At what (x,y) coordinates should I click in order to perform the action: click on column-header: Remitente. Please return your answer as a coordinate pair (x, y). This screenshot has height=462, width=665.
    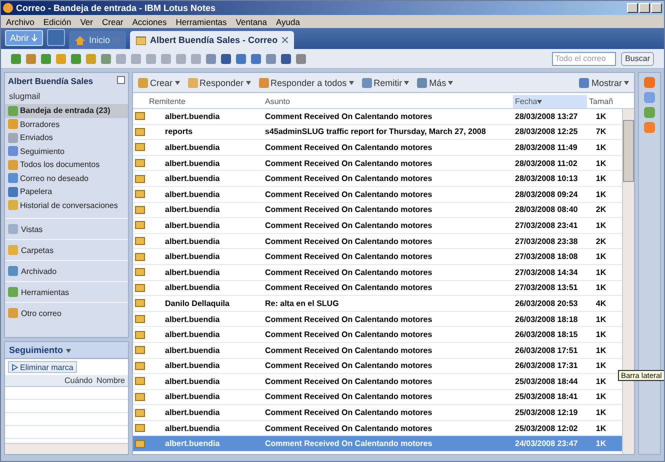
    Looking at the image, I should click on (205, 101).